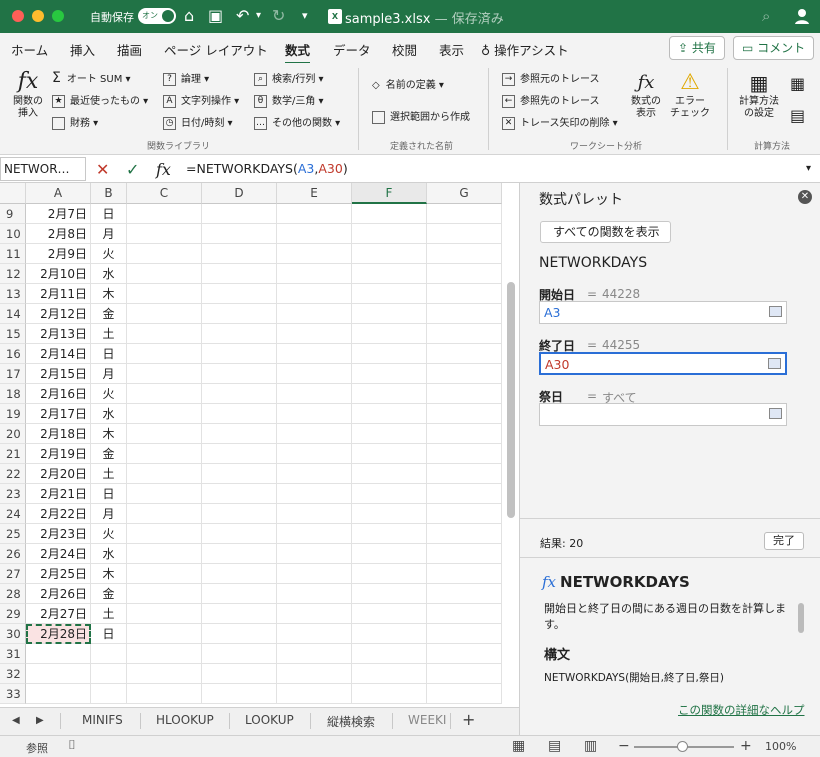 This screenshot has height=757, width=820. What do you see at coordinates (58, 234) in the screenshot?
I see `date-cell: 2月8日` at bounding box center [58, 234].